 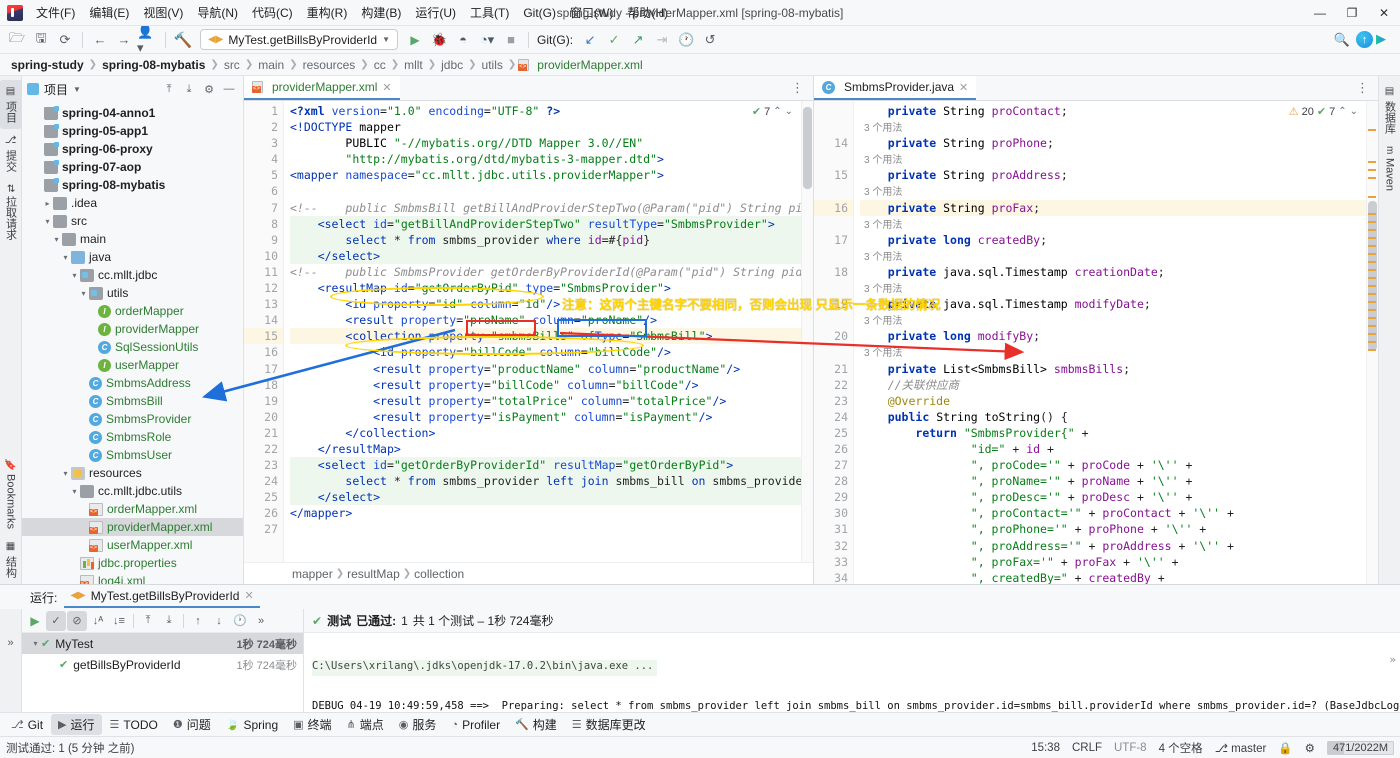 What do you see at coordinates (100, 40) in the screenshot?
I see `back-arrow-icon: ←` at bounding box center [100, 40].